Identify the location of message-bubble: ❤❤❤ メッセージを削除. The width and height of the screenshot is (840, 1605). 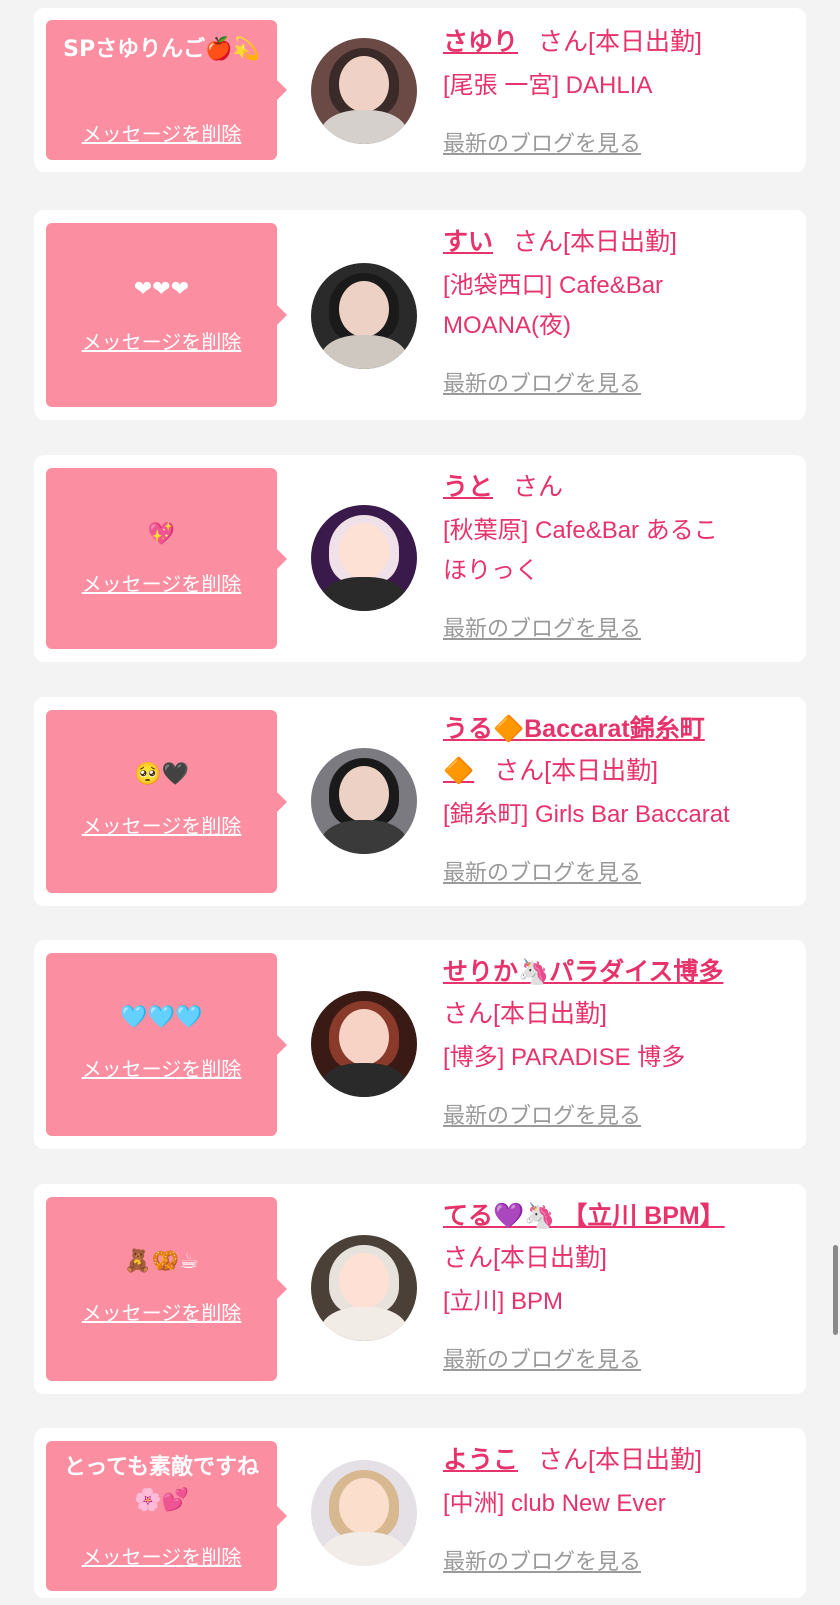
(166, 315).